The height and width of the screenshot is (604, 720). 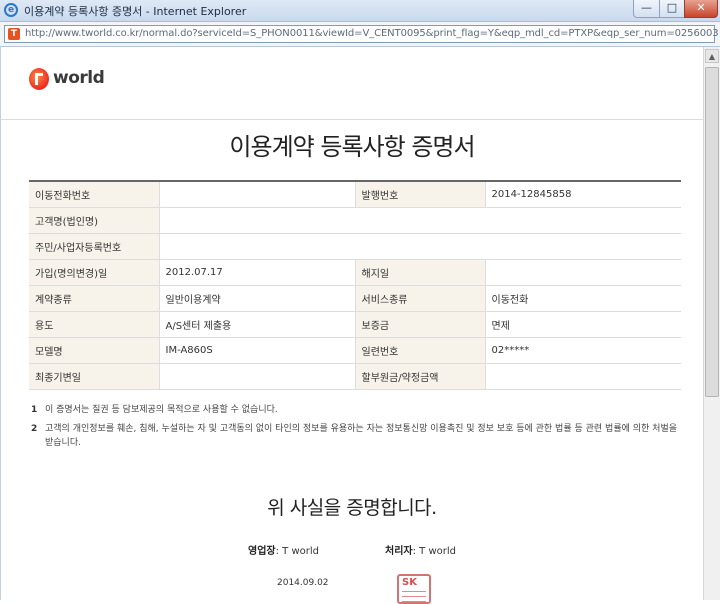 What do you see at coordinates (409, 582) in the screenshot?
I see `stamp-text: SK` at bounding box center [409, 582].